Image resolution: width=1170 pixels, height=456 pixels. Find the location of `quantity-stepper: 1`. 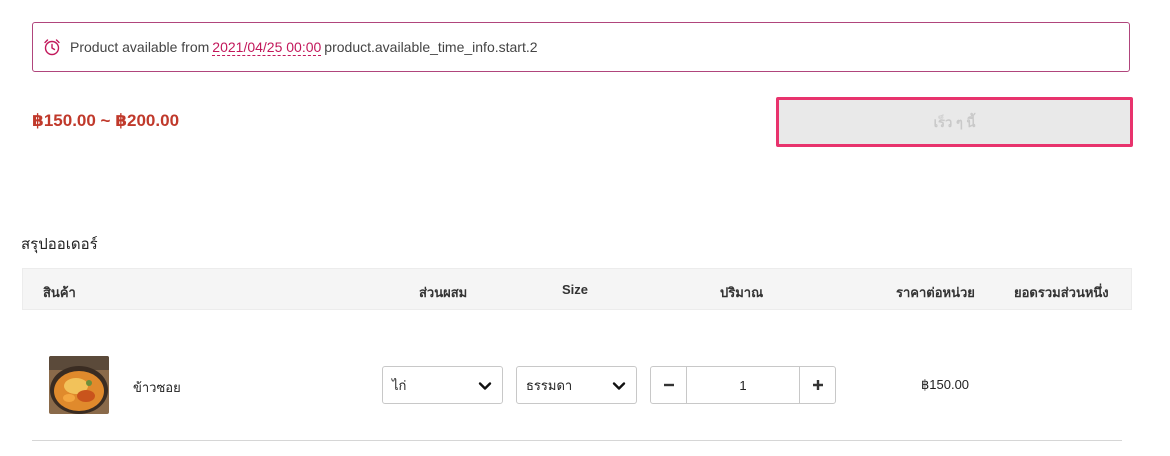

quantity-stepper: 1 is located at coordinates (743, 385).